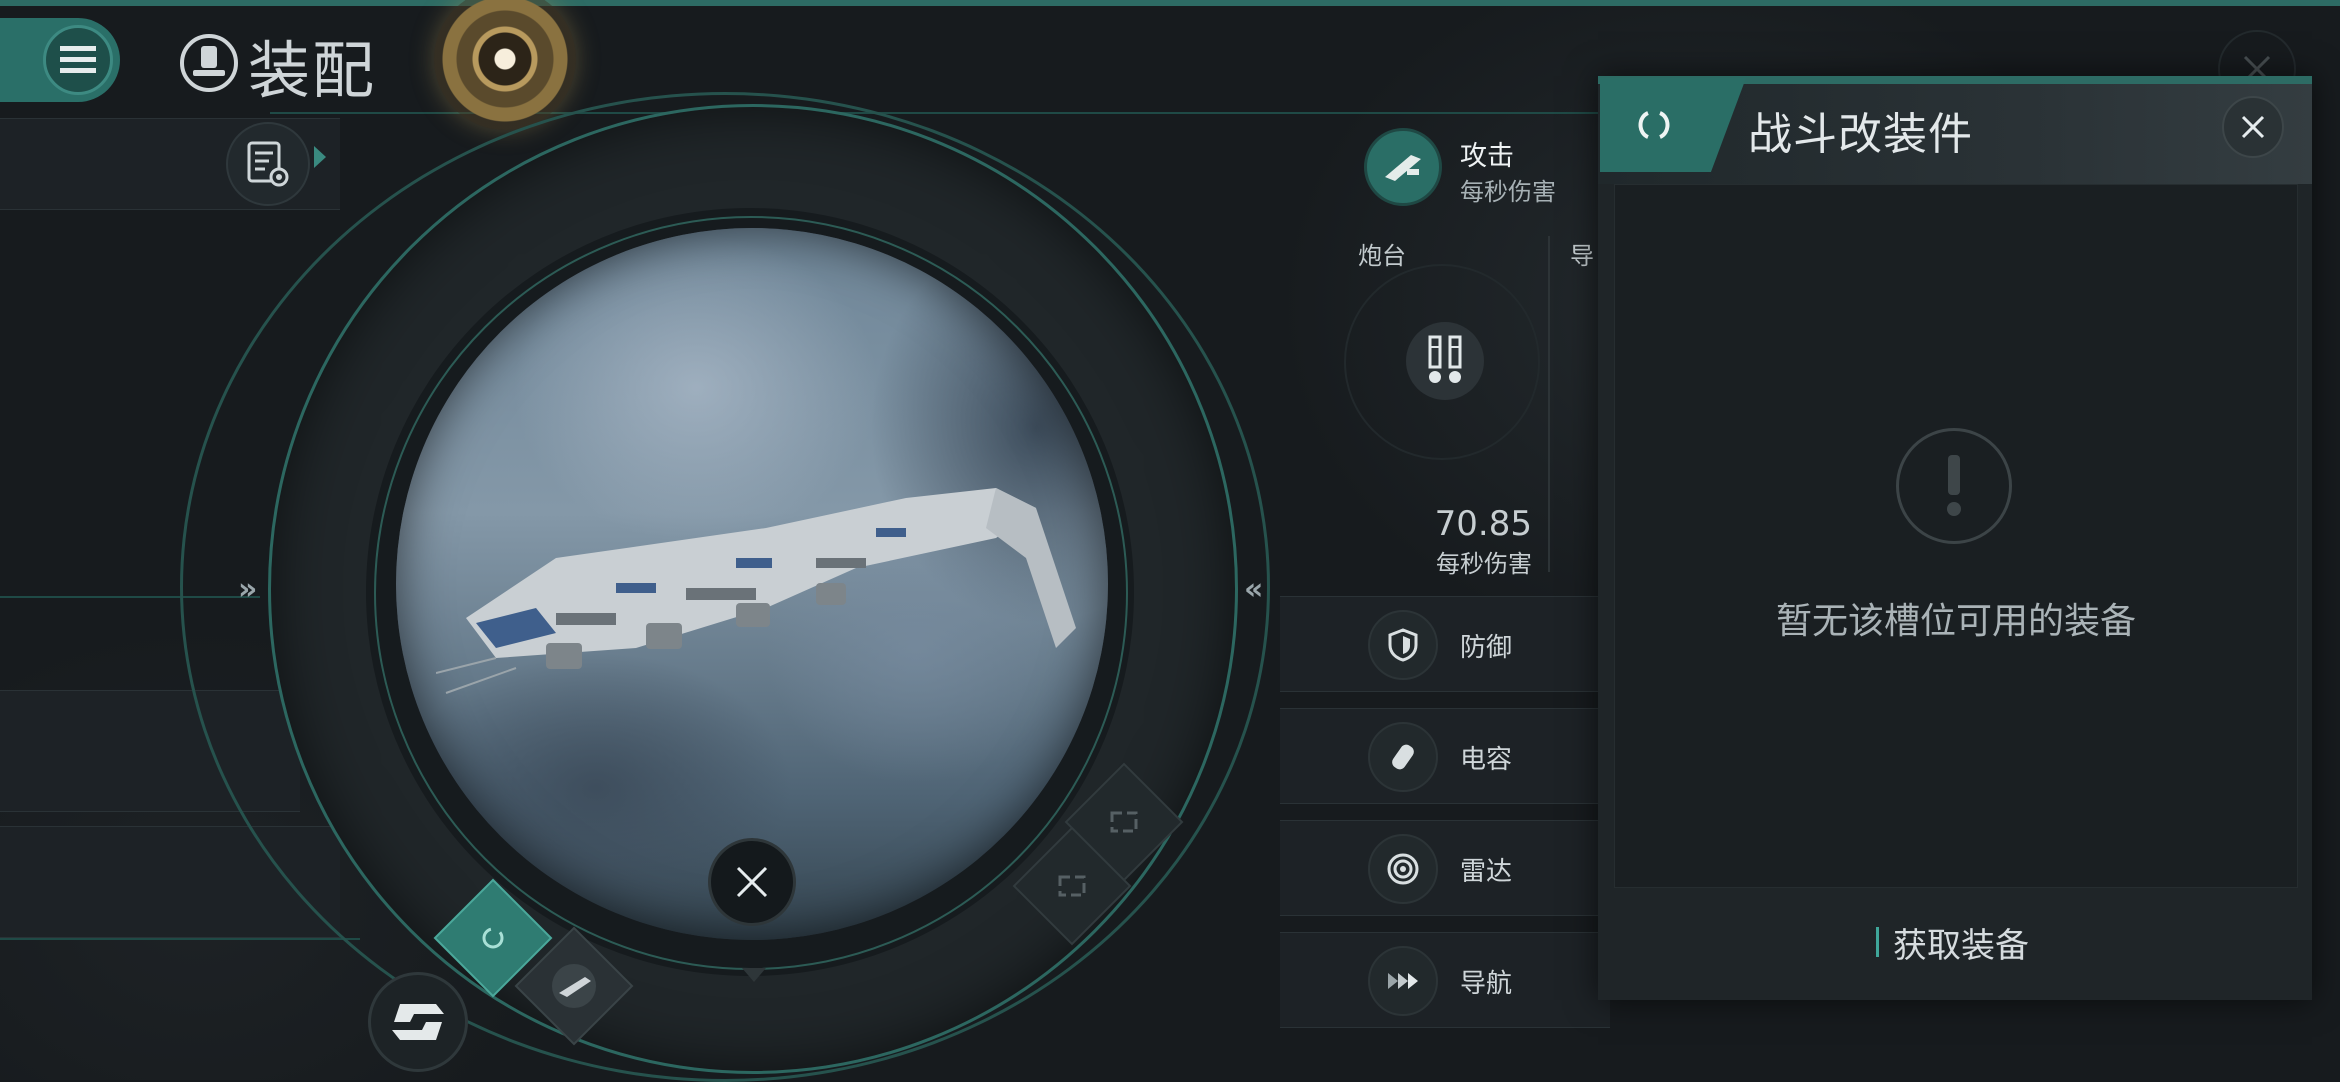 This screenshot has height=1082, width=2340. I want to click on turret-icon, so click(1445, 361).